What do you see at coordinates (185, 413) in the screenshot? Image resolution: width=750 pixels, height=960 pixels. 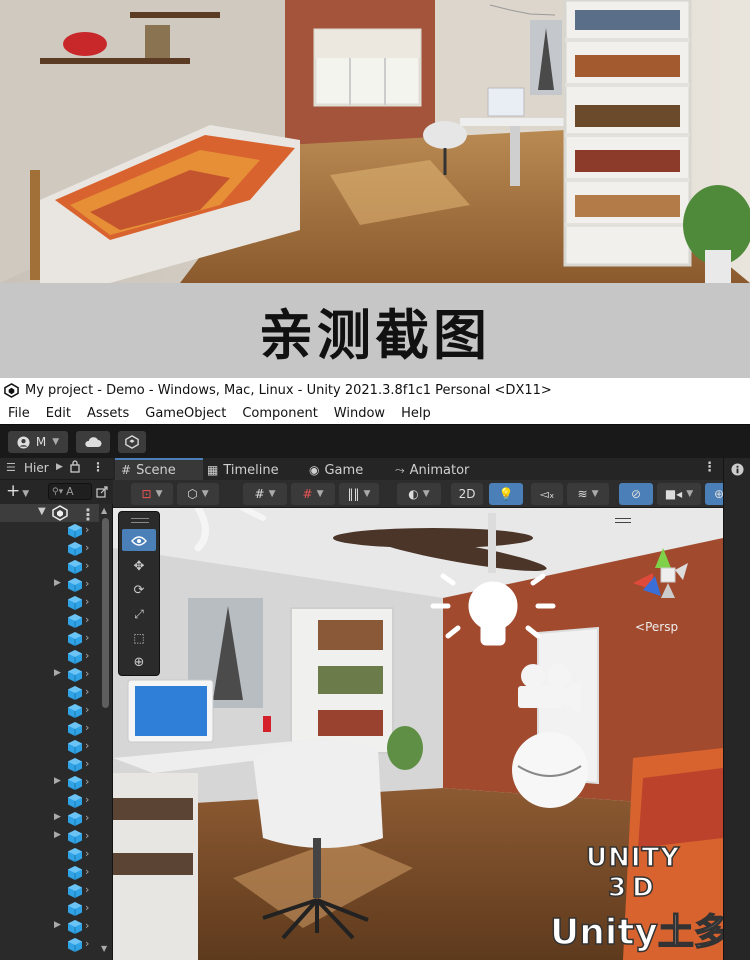 I see `menu-gameobject: GameObject` at bounding box center [185, 413].